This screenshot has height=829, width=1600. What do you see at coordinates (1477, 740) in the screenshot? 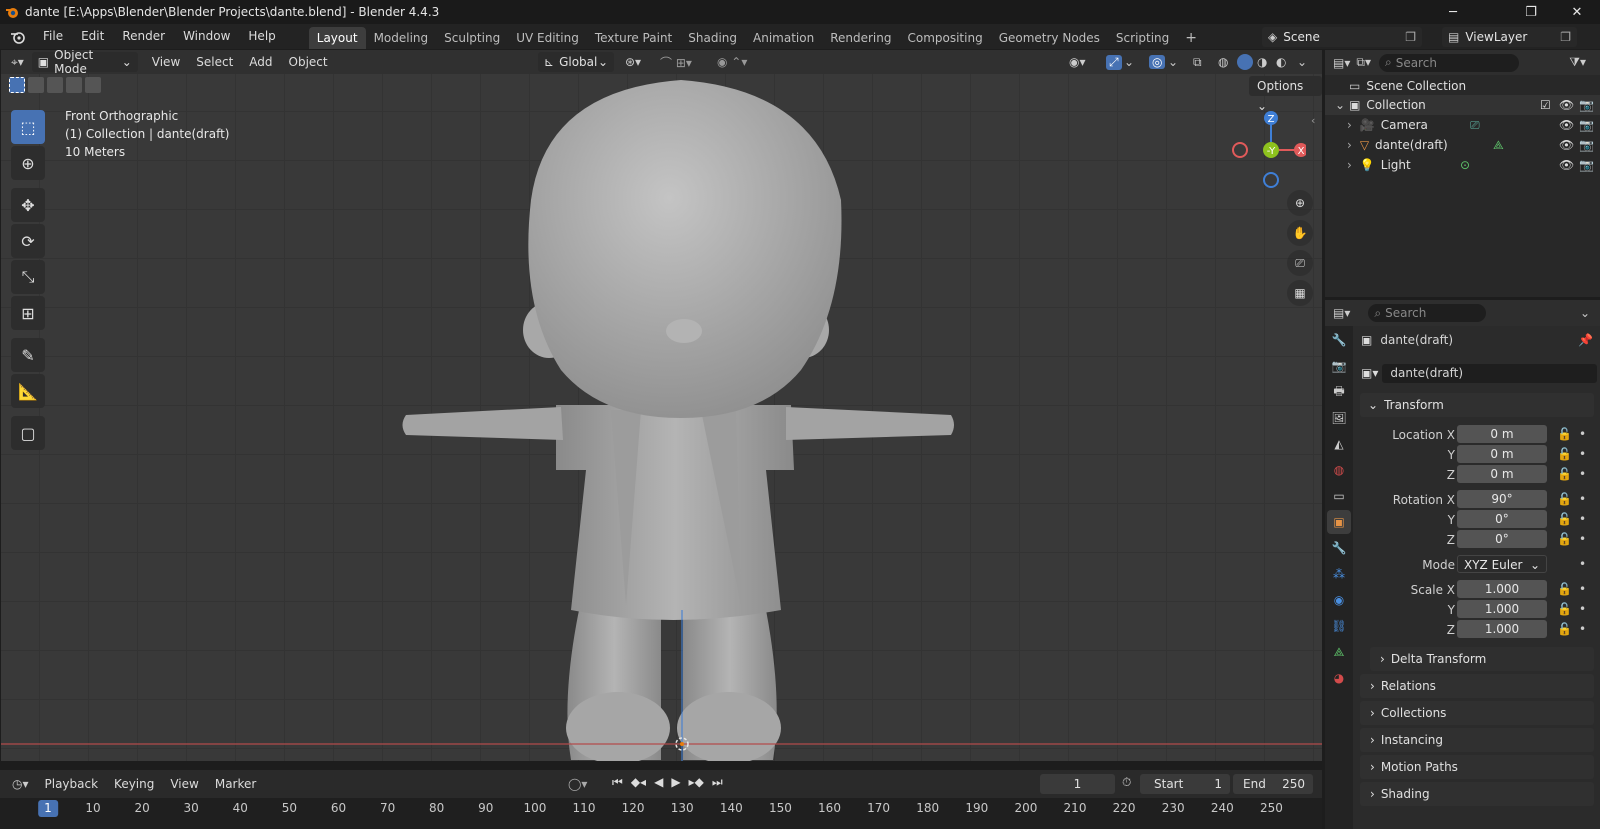
I see `instancing-panel: › Instancing` at bounding box center [1477, 740].